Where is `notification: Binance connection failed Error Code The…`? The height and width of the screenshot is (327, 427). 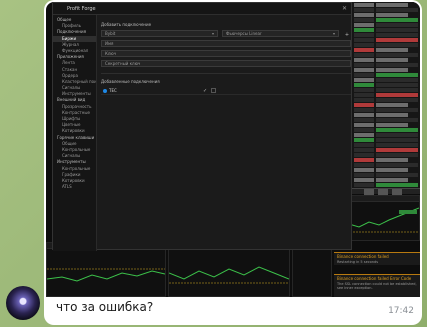 notification: Binance connection failed Error Code The… is located at coordinates (377, 285).